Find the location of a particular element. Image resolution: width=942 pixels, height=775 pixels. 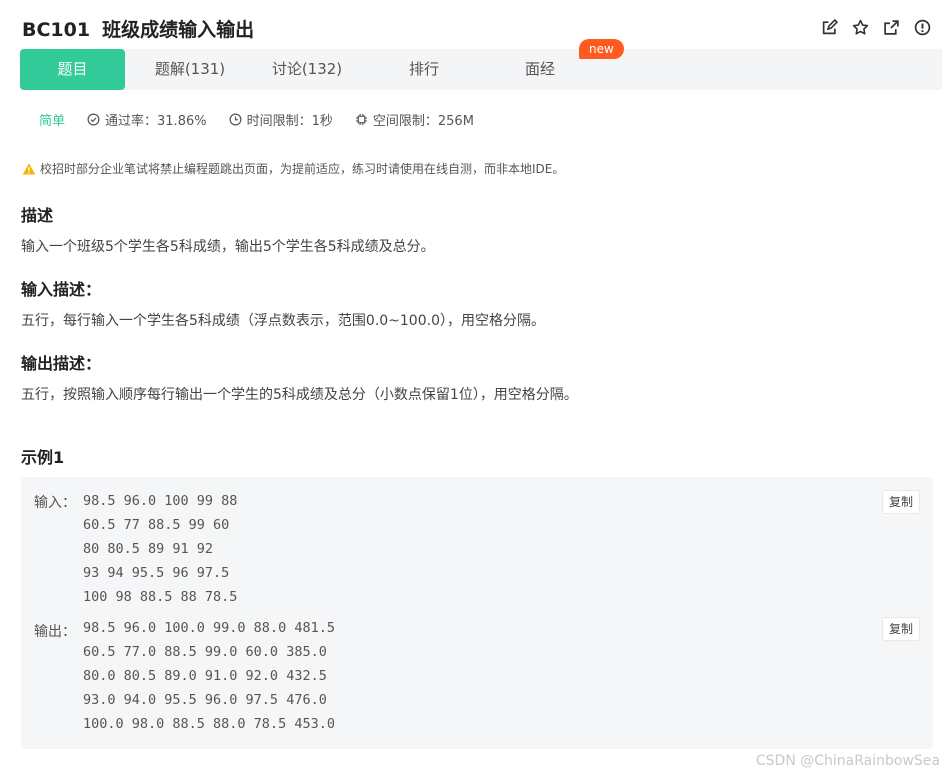

input-desc-heading: 输入描述： is located at coordinates (61, 289).